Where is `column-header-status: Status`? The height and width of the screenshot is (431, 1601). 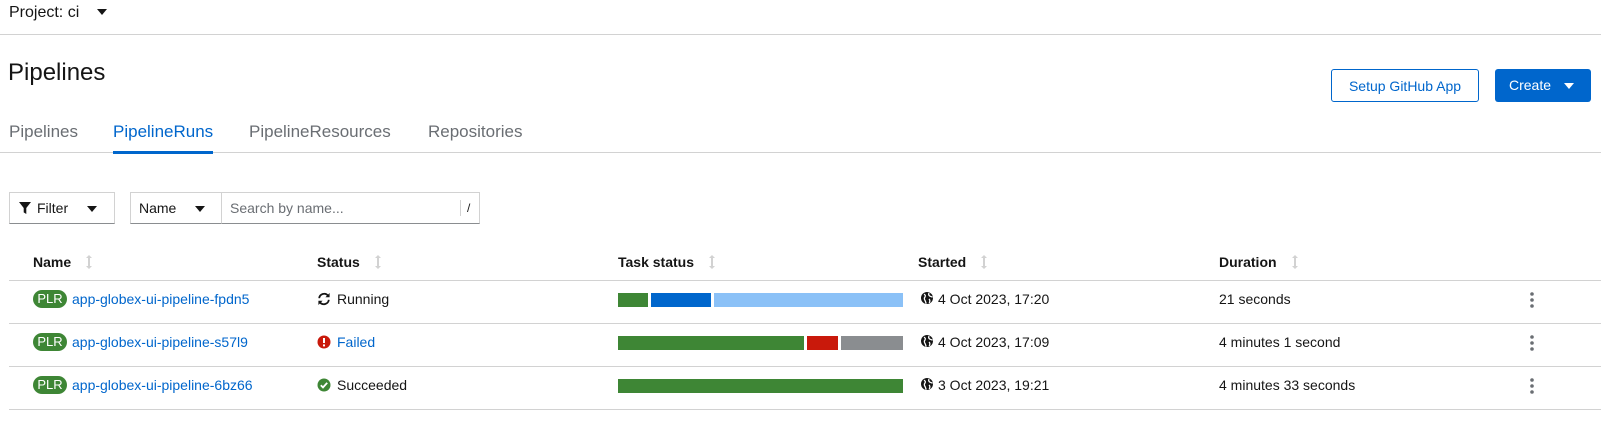 column-header-status: Status is located at coordinates (349, 262).